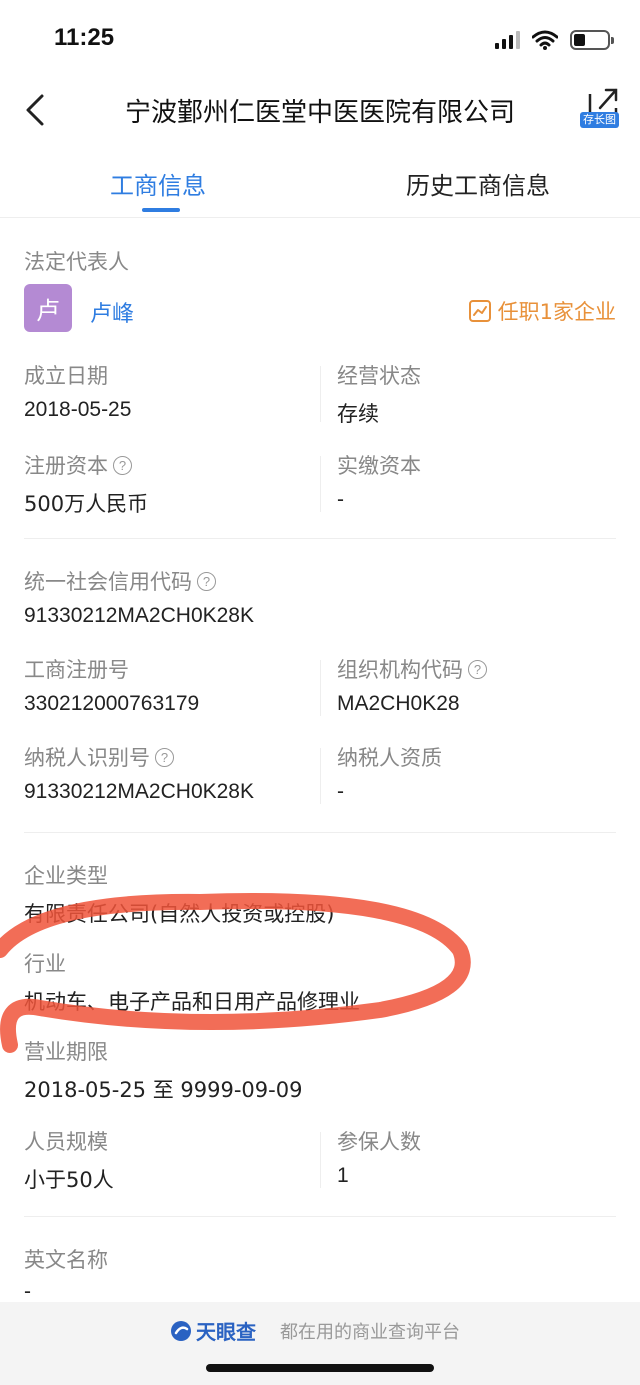  I want to click on share-long-image-button: 存长图, so click(601, 109).